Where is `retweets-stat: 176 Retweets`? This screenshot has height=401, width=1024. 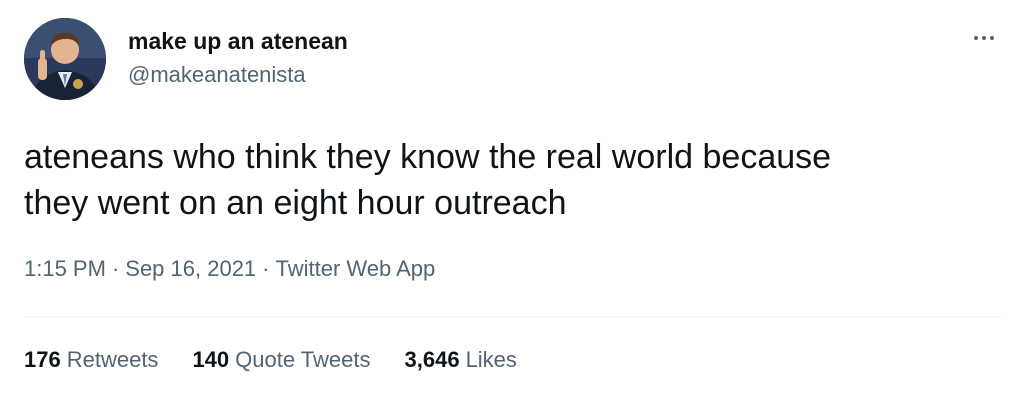 retweets-stat: 176 Retweets is located at coordinates (91, 360).